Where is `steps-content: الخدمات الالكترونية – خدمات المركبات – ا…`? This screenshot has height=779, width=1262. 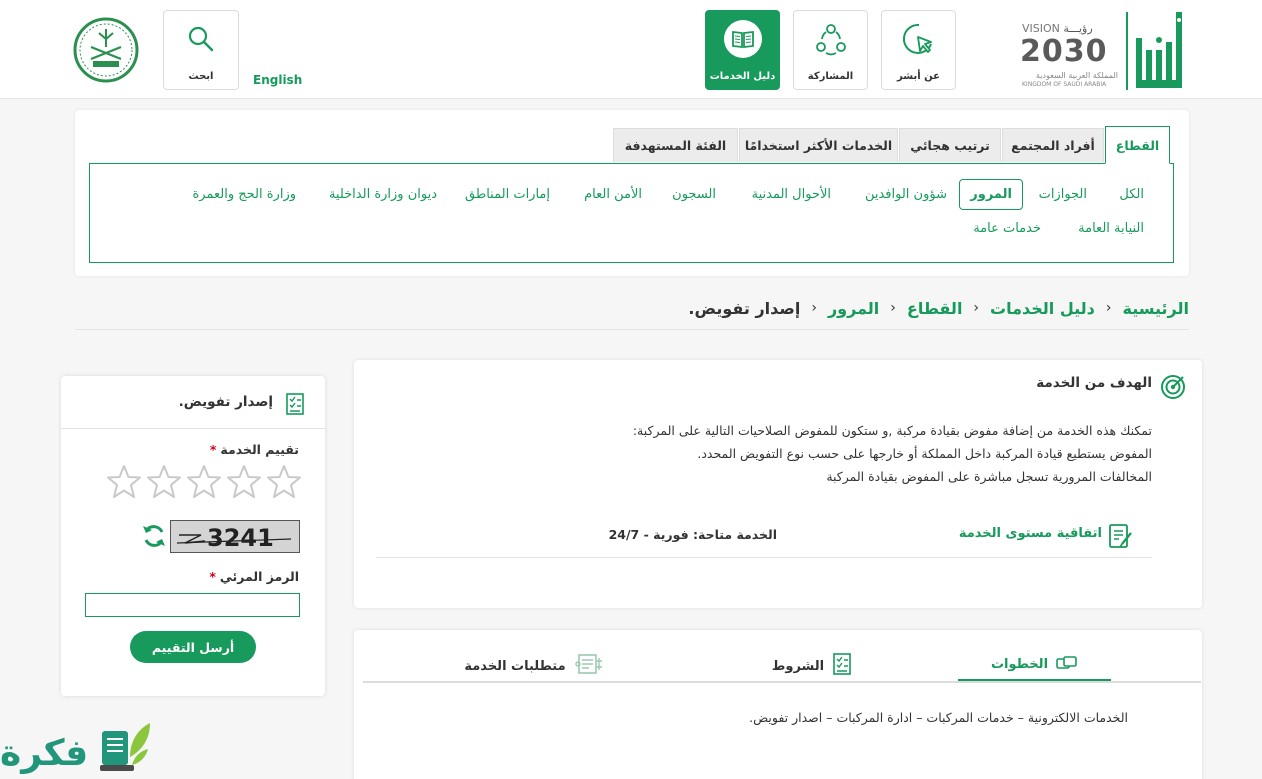 steps-content: الخدمات الالكترونية – خدمات المركبات – ا… is located at coordinates (938, 717).